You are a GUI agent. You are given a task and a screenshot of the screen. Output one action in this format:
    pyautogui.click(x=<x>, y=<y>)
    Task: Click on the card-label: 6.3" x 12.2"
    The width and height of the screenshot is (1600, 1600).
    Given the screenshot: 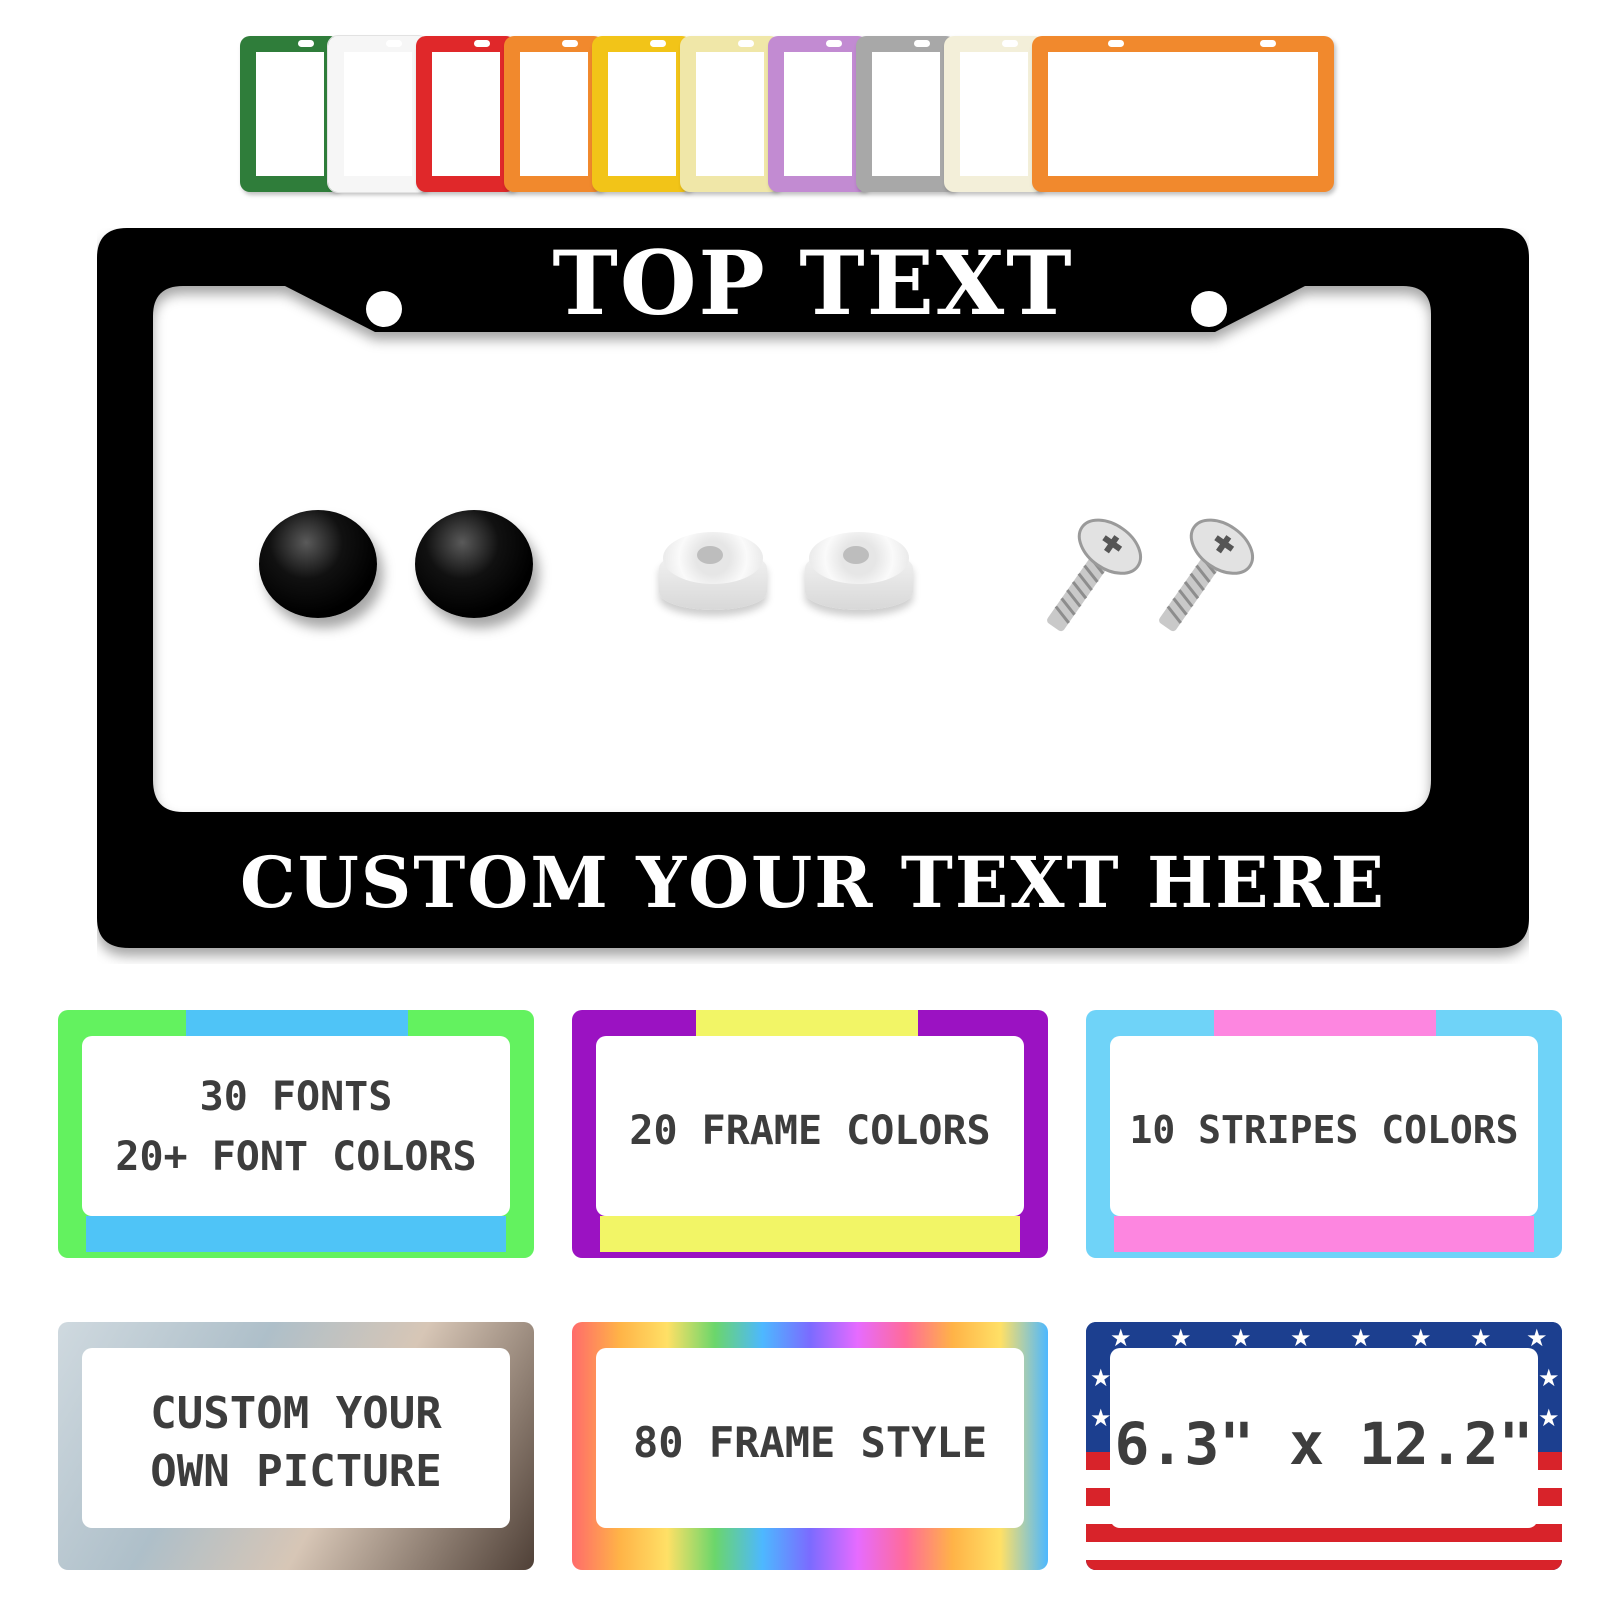 What is the action you would take?
    pyautogui.click(x=1324, y=1444)
    